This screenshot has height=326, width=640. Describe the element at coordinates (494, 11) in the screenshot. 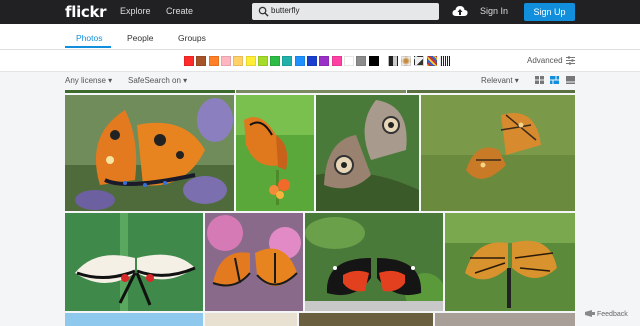

I see `sign-in-link: Sign In` at that location.